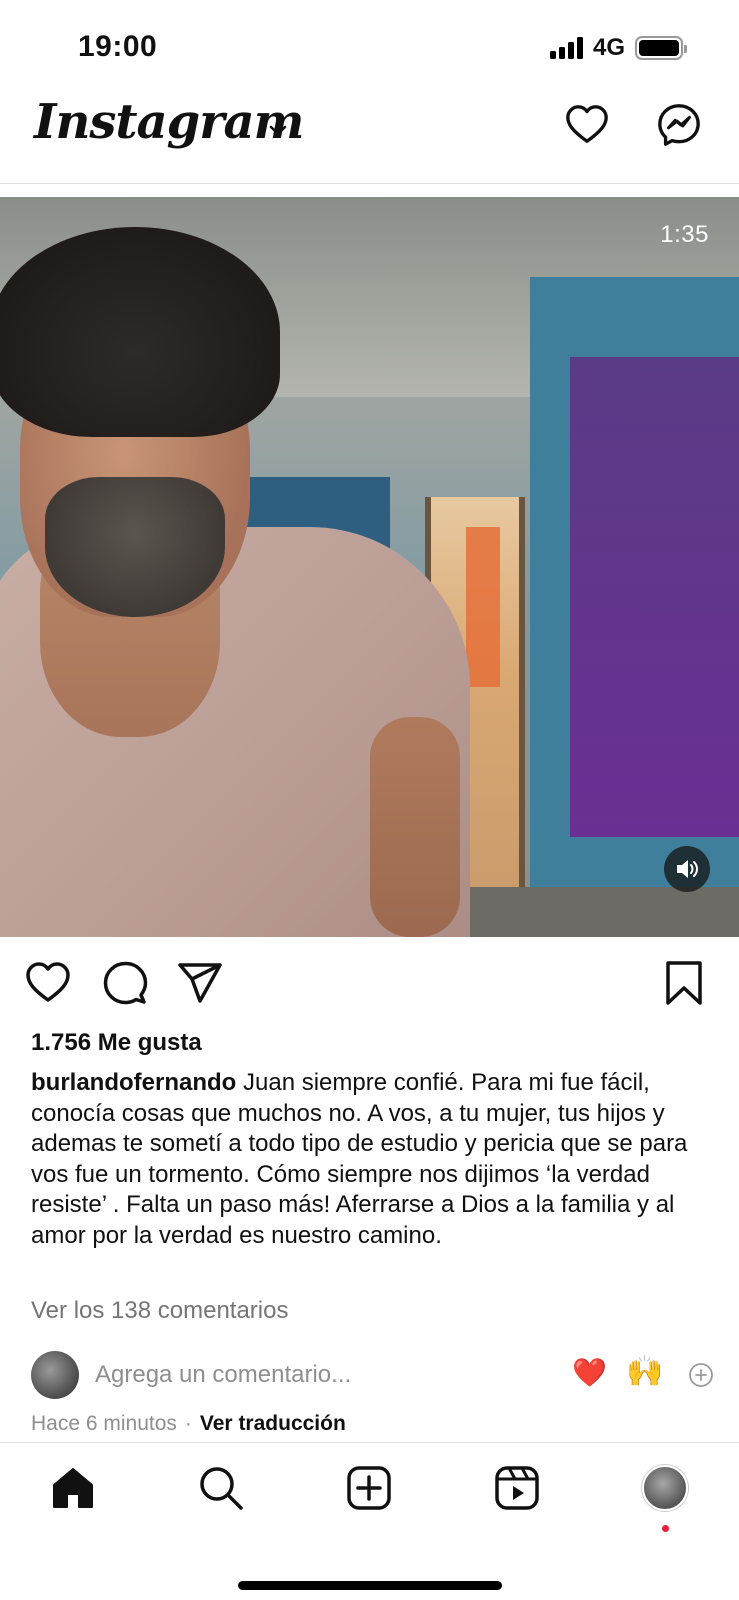  I want to click on comment-icon, so click(125, 983).